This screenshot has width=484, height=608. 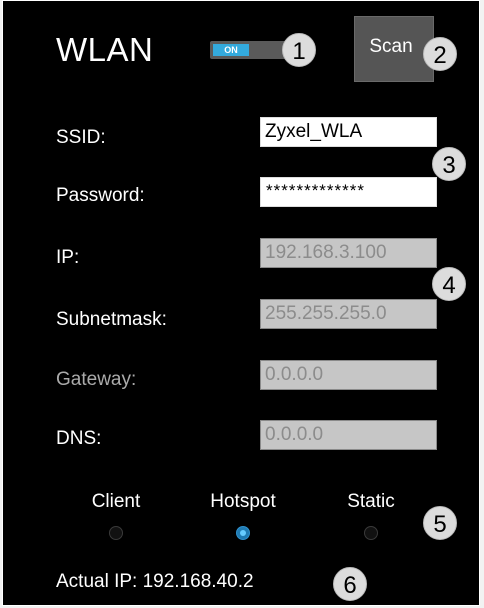 What do you see at coordinates (100, 195) in the screenshot?
I see `password-label: Password:` at bounding box center [100, 195].